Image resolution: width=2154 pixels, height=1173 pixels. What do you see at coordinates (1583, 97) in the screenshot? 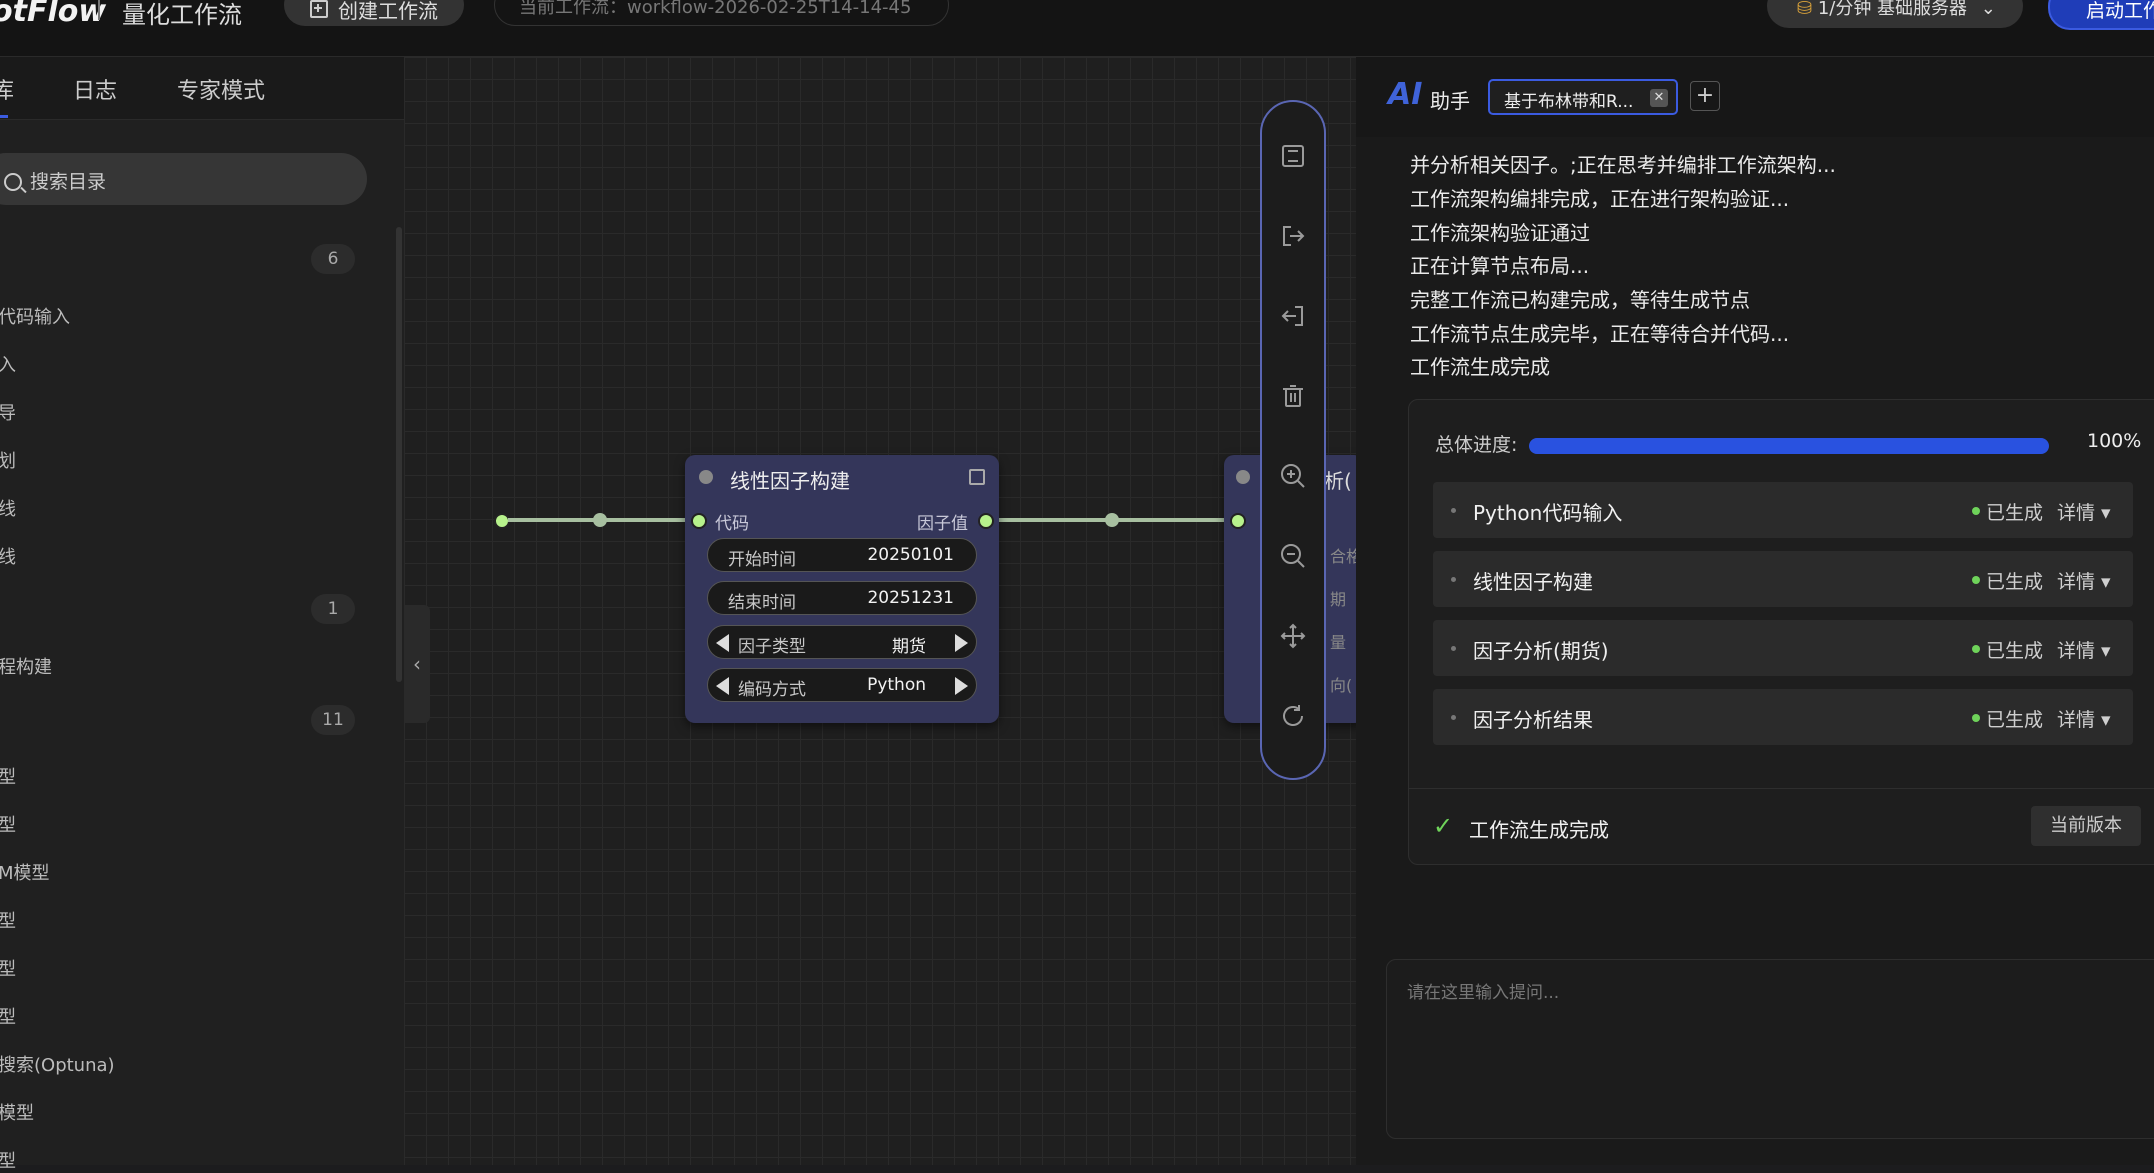
I see `ai-session-tab: 基于布林带和R... ✕` at bounding box center [1583, 97].